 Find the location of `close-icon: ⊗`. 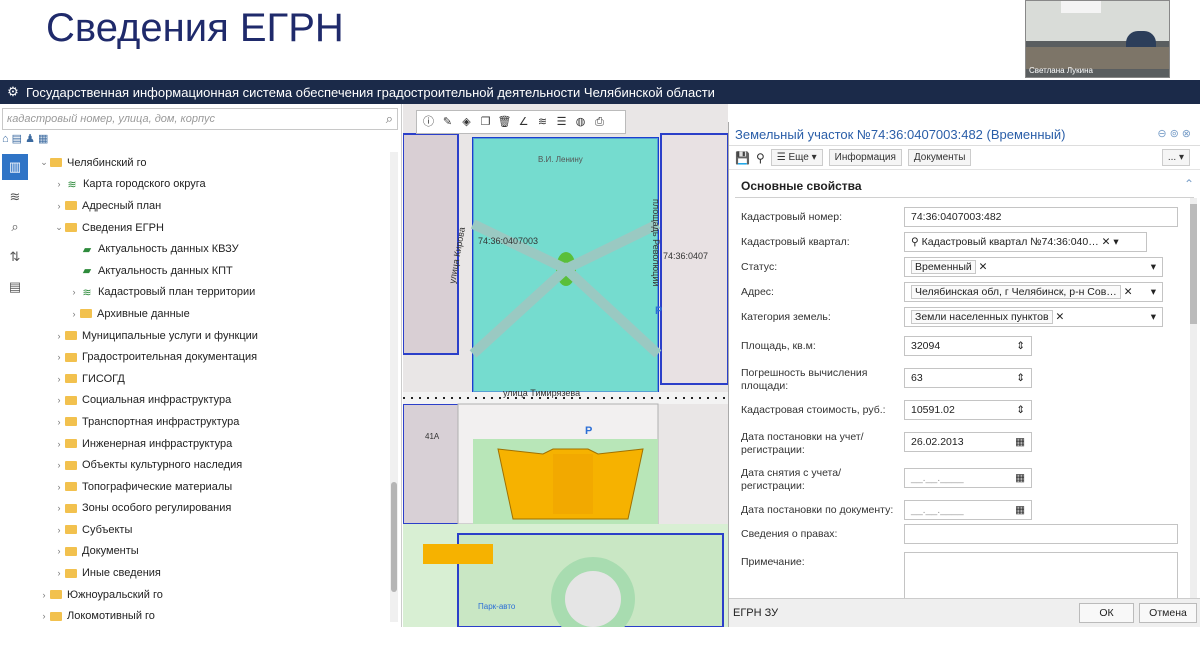

close-icon: ⊗ is located at coordinates (1188, 134).